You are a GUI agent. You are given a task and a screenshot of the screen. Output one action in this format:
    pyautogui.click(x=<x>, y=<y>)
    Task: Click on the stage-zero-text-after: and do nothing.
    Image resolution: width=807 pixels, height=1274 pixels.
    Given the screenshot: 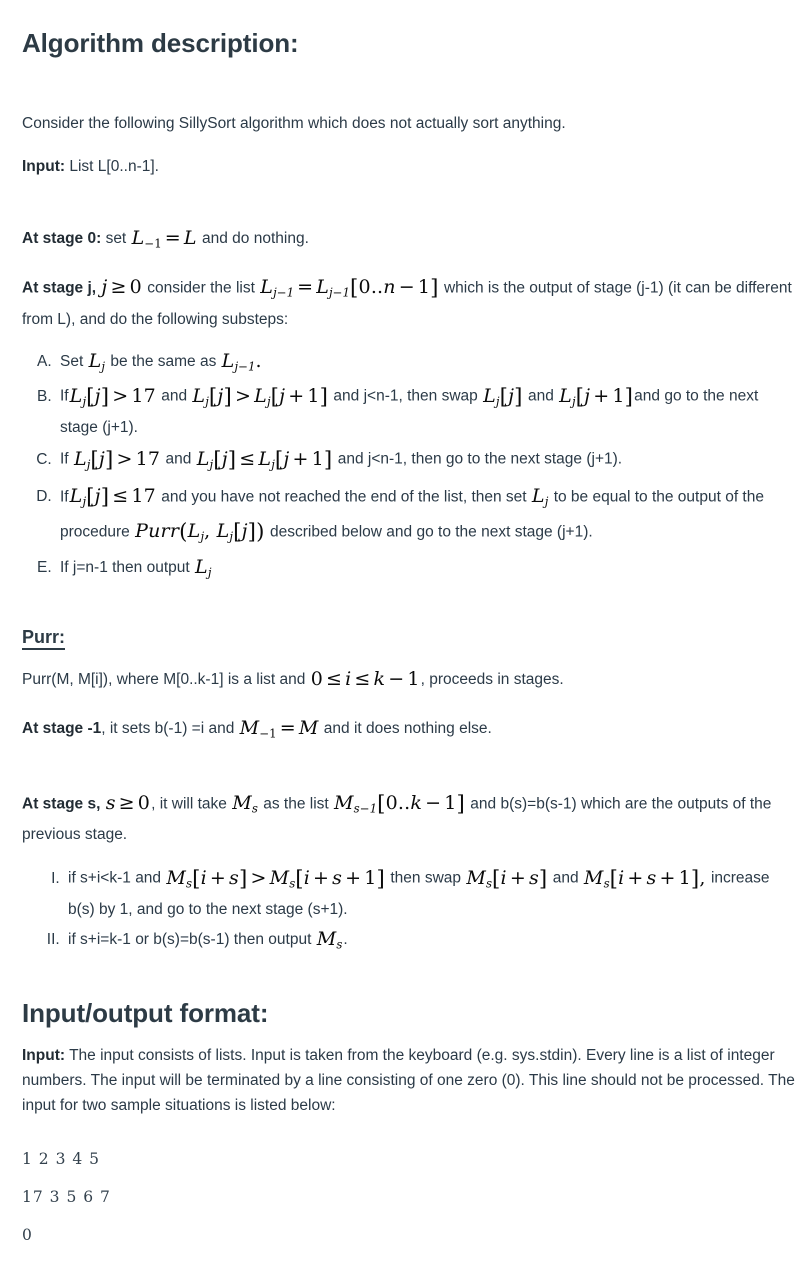 What is the action you would take?
    pyautogui.click(x=255, y=239)
    